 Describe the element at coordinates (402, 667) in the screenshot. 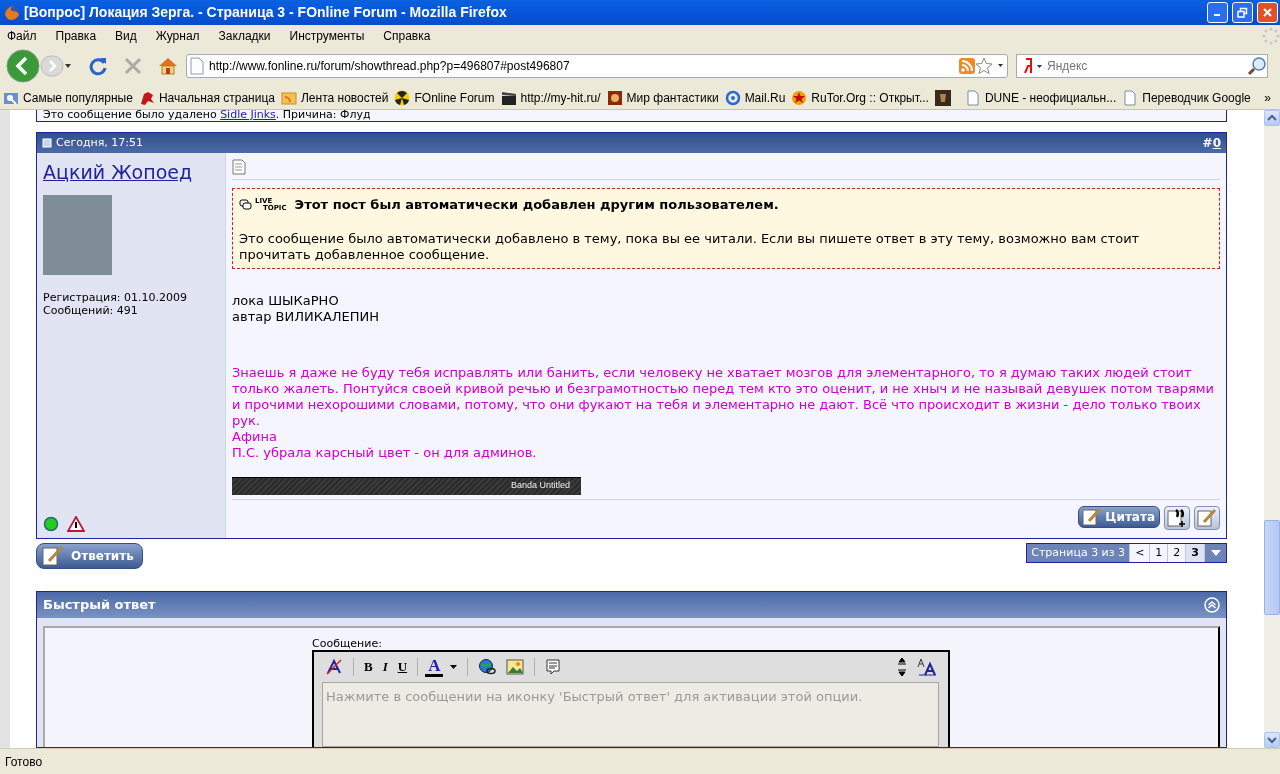

I see `underline-button: U` at that location.